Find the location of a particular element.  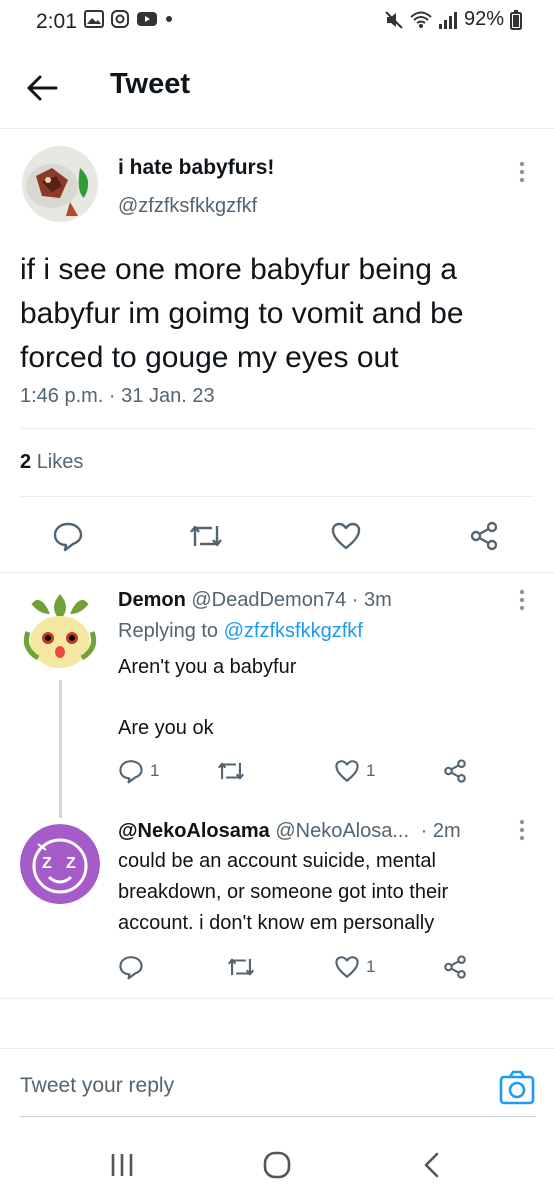

home-icon is located at coordinates (277, 1165).